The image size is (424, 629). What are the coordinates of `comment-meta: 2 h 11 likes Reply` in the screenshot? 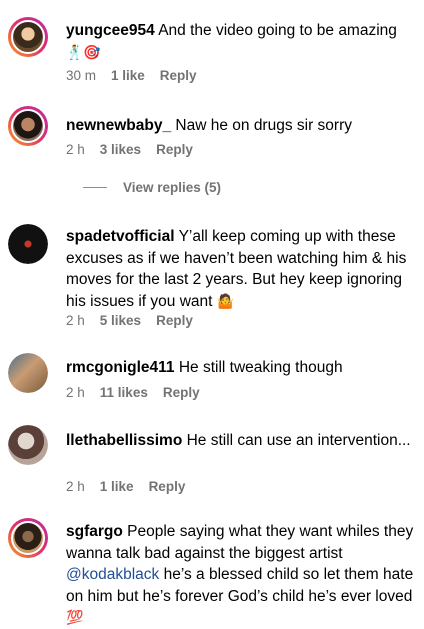 It's located at (133, 392).